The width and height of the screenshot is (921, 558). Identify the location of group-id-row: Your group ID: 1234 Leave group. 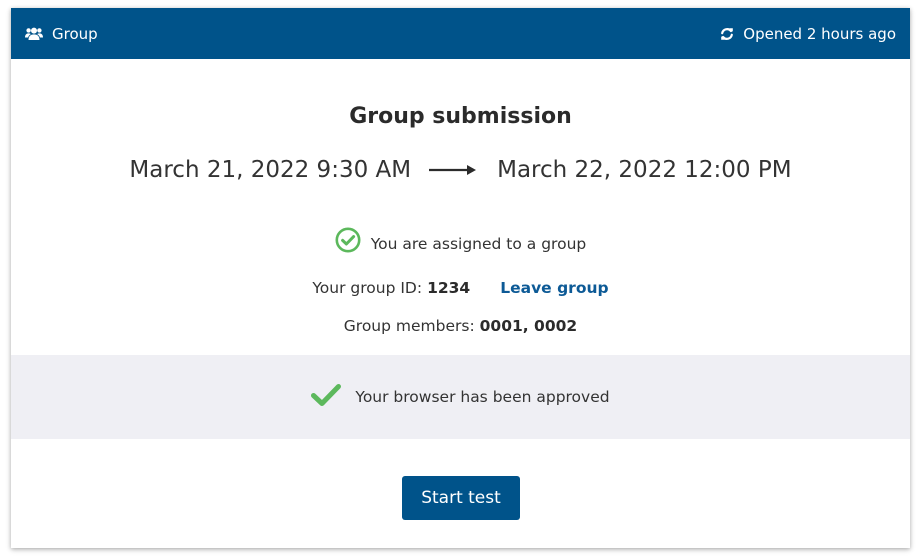
(460, 288).